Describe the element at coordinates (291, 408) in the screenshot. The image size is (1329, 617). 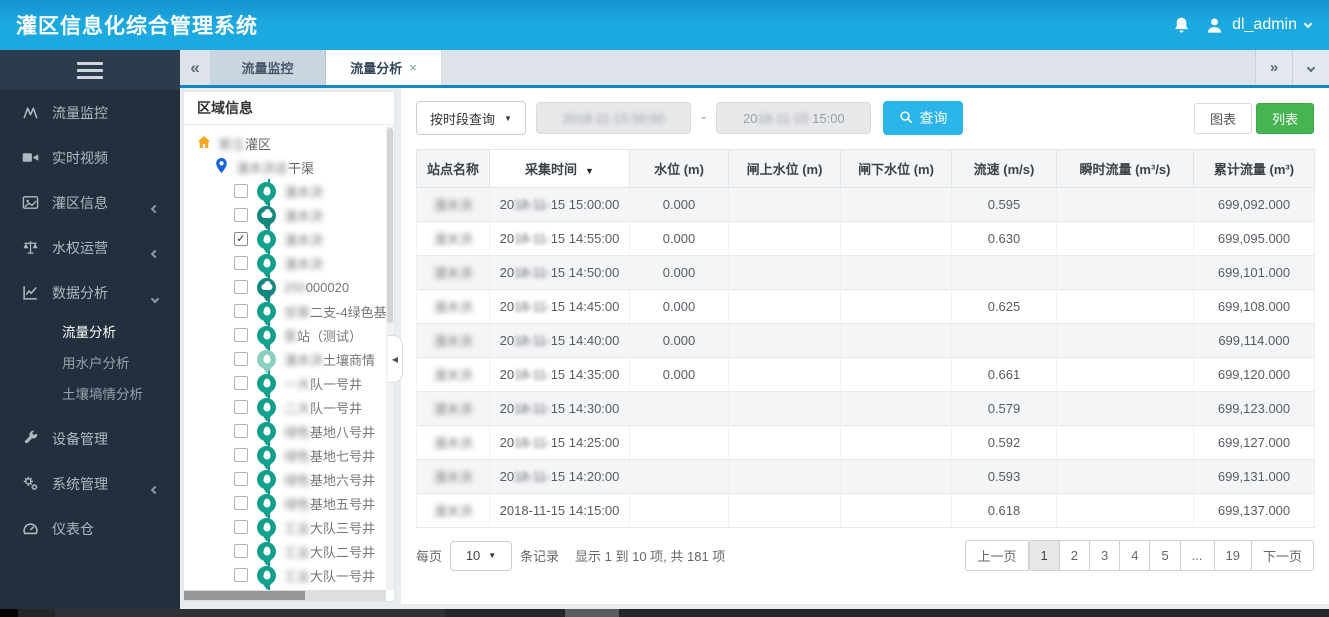
I see `tree-item: 二大队一号井` at that location.